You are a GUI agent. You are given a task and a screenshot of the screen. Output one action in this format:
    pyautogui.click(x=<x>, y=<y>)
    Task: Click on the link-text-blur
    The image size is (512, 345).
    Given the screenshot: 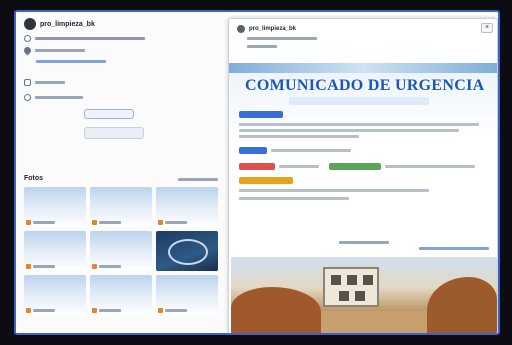 What is the action you would take?
    pyautogui.click(x=71, y=61)
    